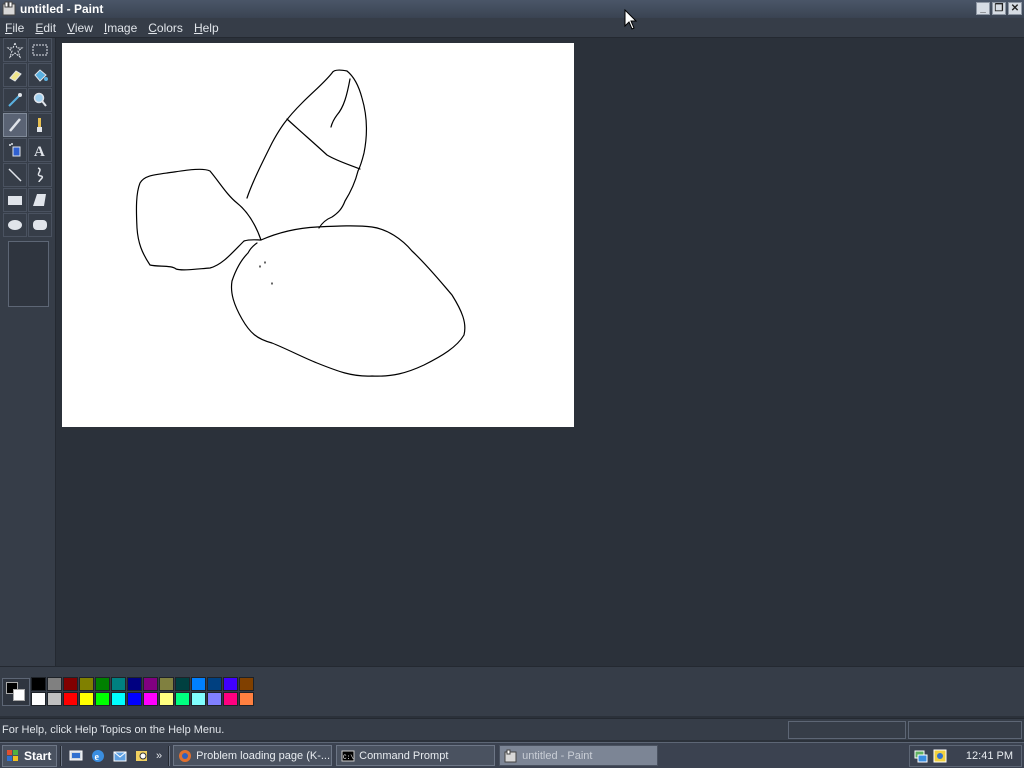  I want to click on tool-curve, so click(40, 175).